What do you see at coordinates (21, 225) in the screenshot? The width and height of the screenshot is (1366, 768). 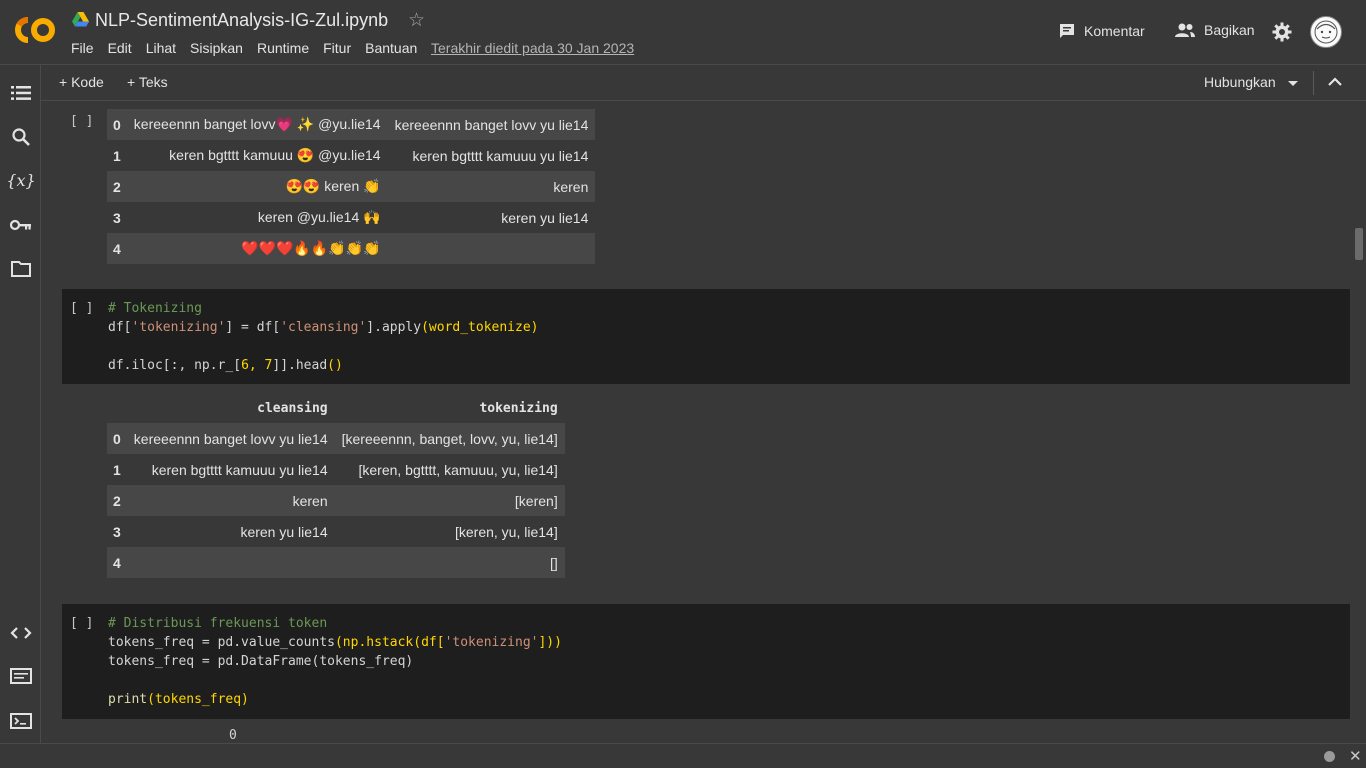 I see `secrets-key-icon` at bounding box center [21, 225].